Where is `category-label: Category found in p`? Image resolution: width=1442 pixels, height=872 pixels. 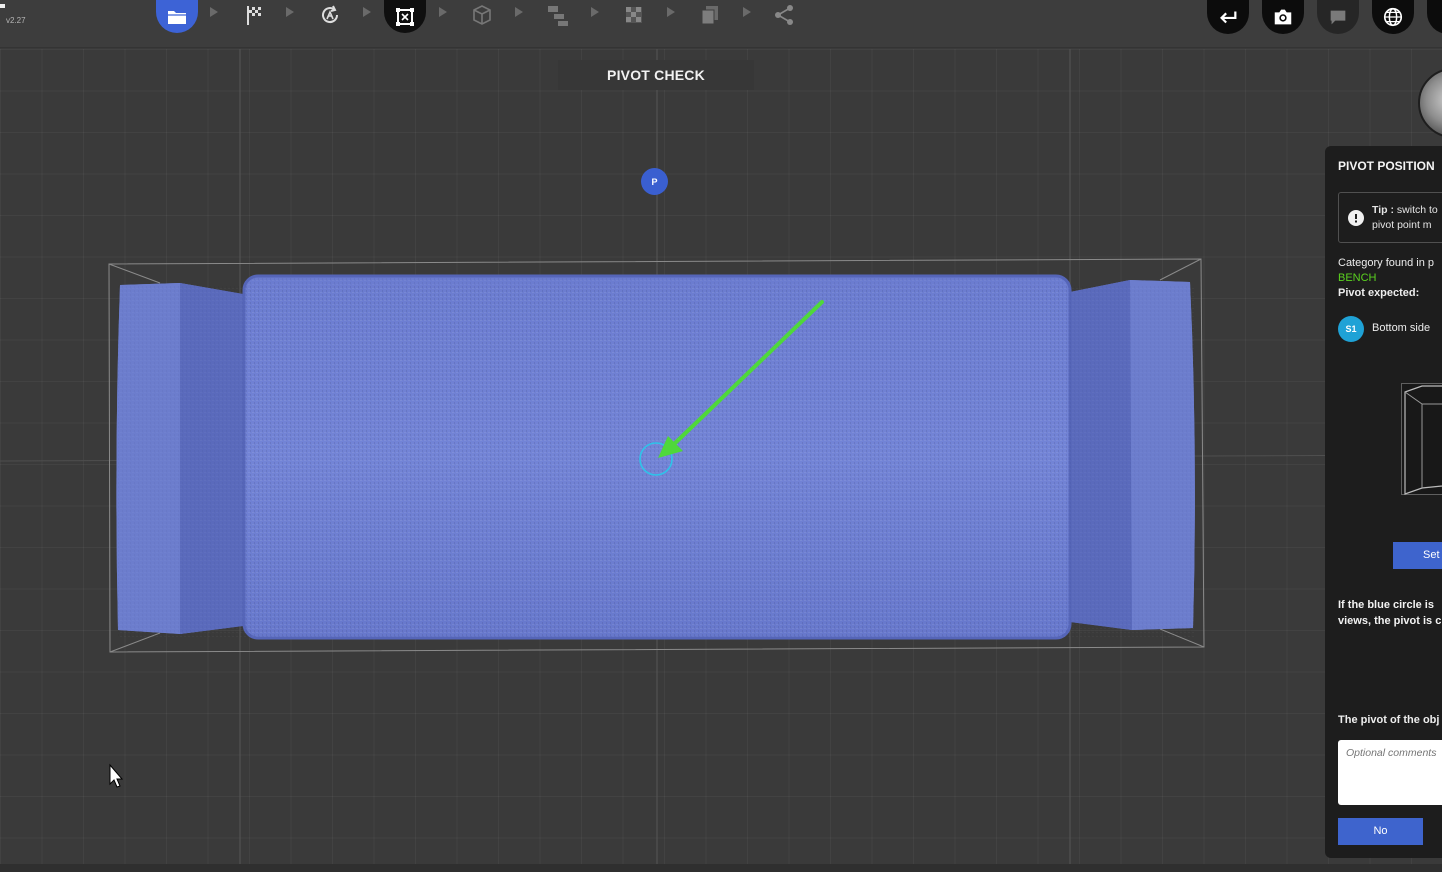 category-label: Category found in p is located at coordinates (1386, 263).